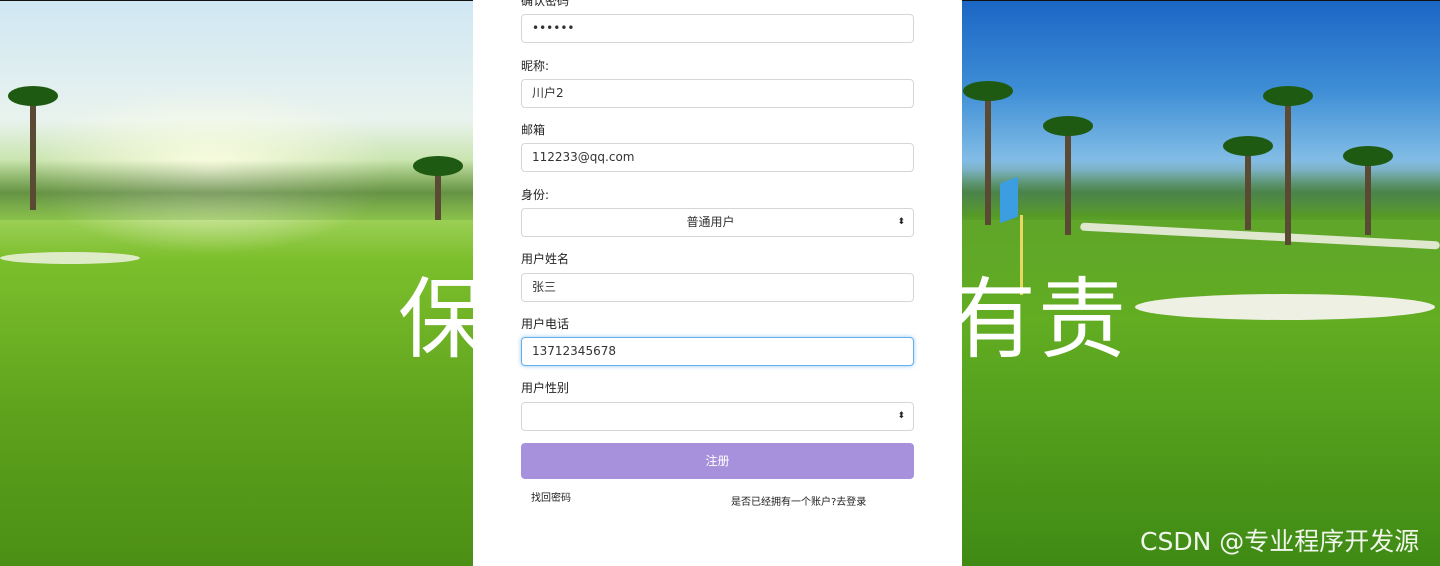 The height and width of the screenshot is (566, 1440). I want to click on phone-label: 用户电话, so click(545, 324).